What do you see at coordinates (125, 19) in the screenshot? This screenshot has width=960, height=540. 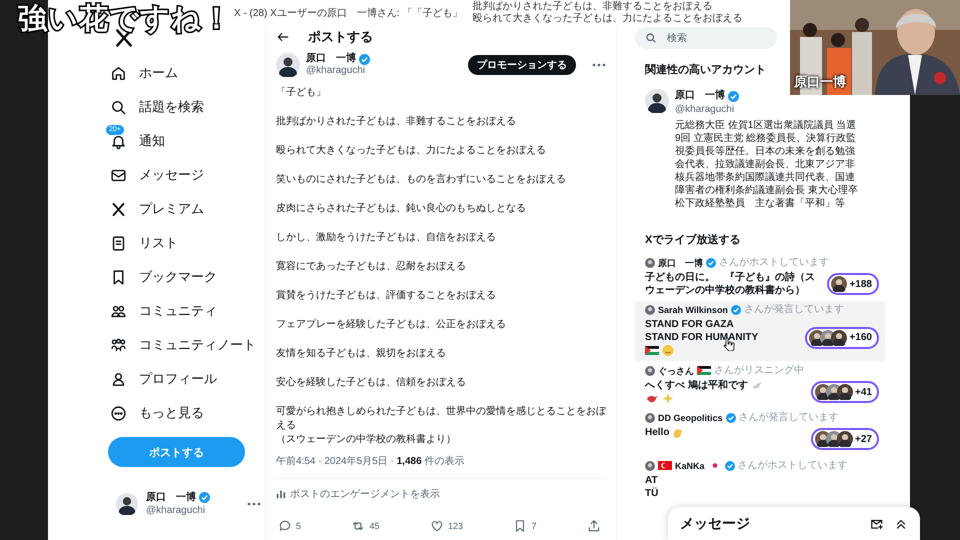 I see `subtitle-caption: 強い花ですね！` at bounding box center [125, 19].